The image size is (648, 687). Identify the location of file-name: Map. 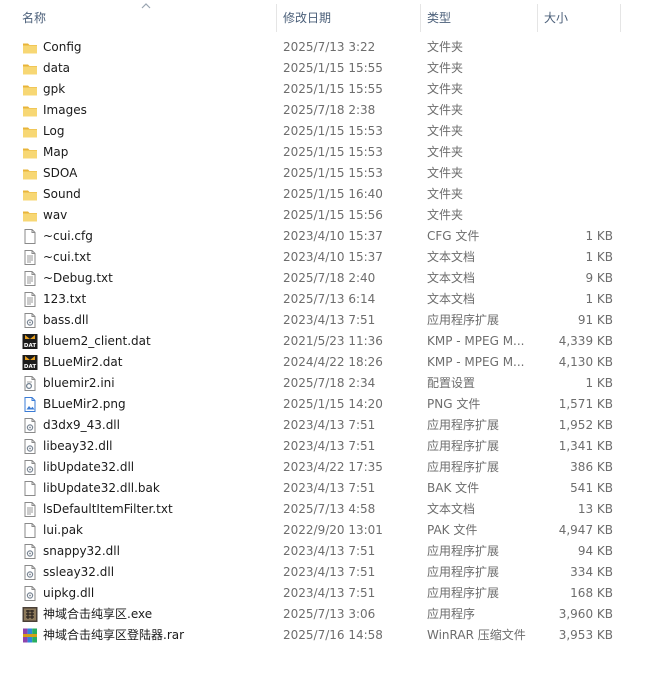
(56, 152).